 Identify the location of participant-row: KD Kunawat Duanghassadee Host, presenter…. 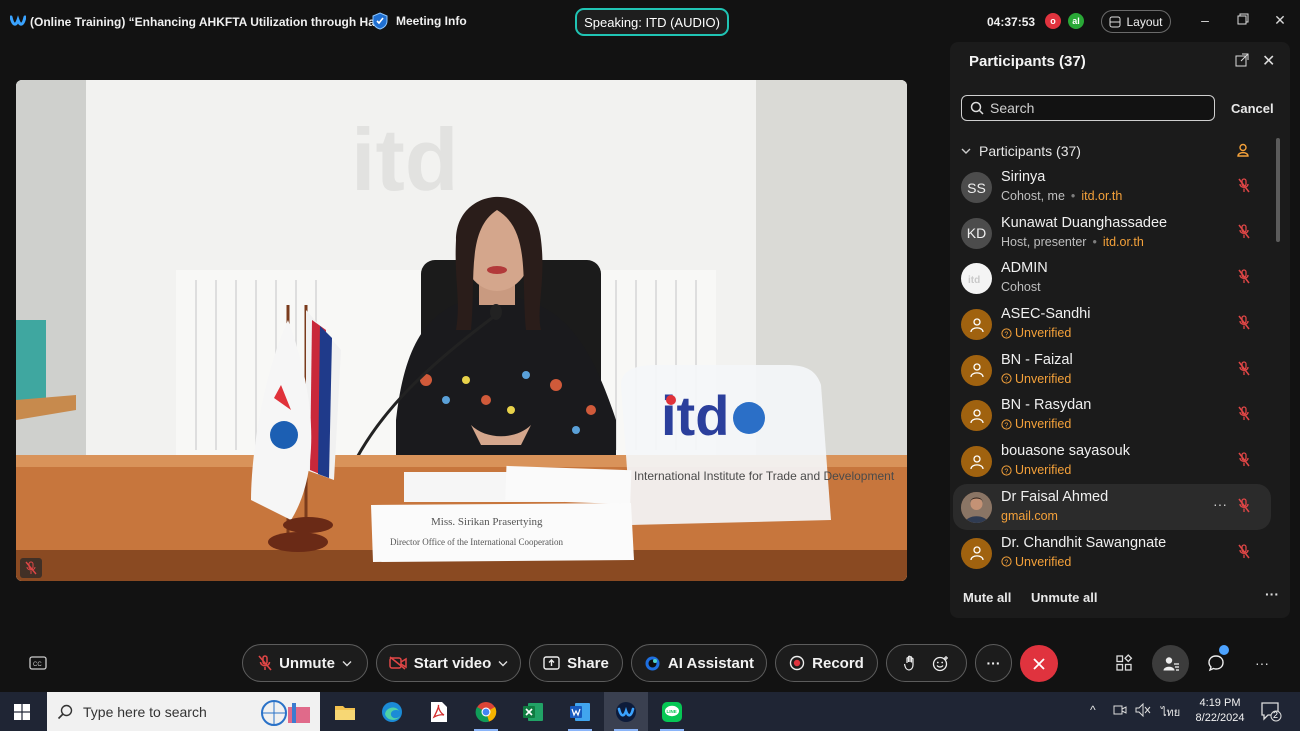
(1112, 233).